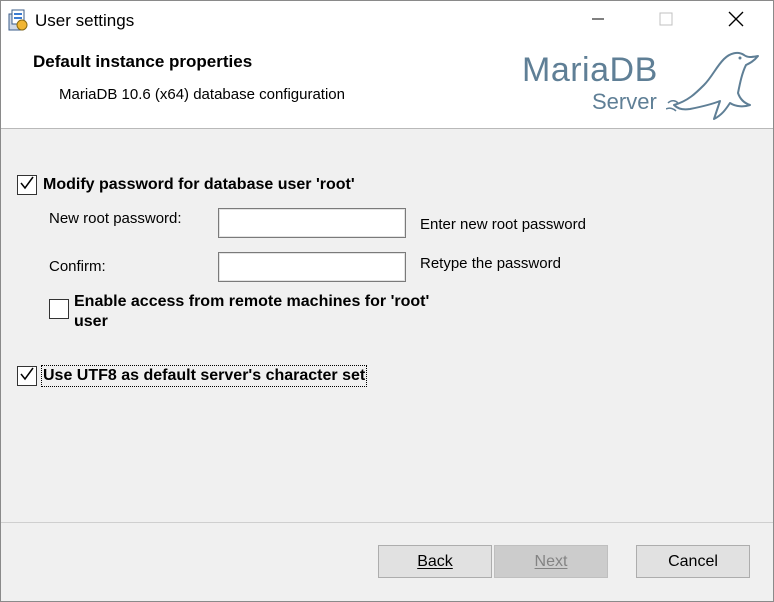 This screenshot has height=602, width=774. Describe the element at coordinates (143, 61) in the screenshot. I see `page-title: Default instance properties` at that location.